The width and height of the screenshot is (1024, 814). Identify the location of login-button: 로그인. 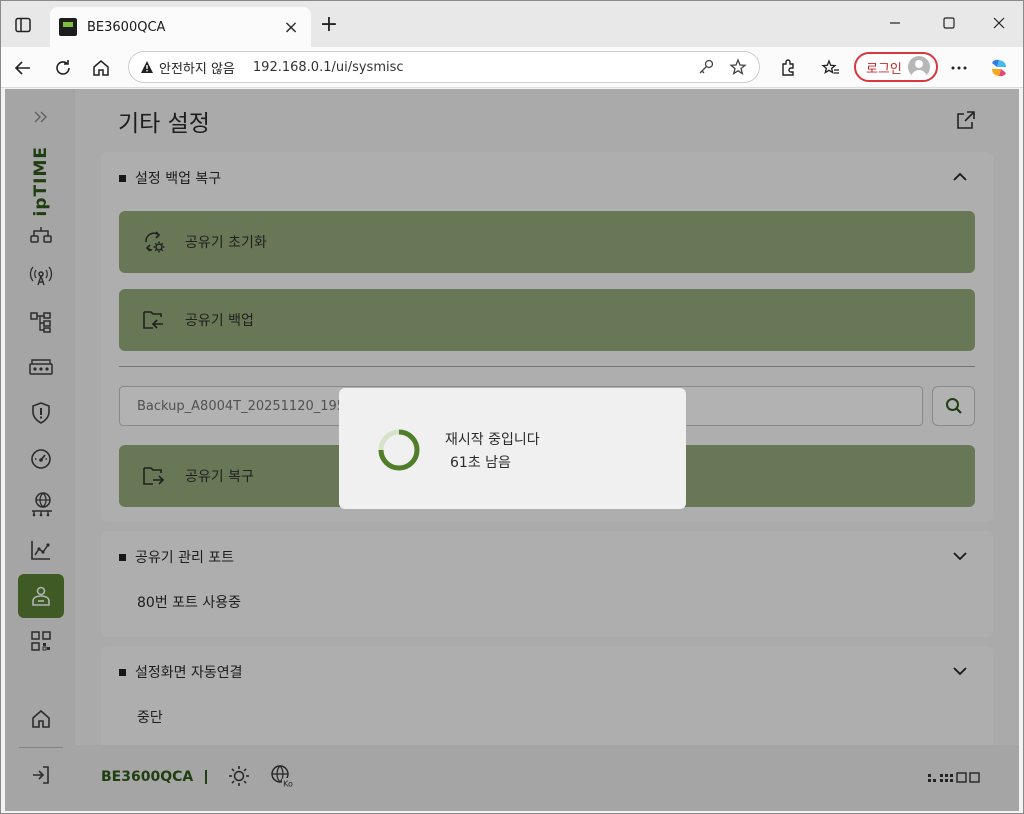
(896, 67).